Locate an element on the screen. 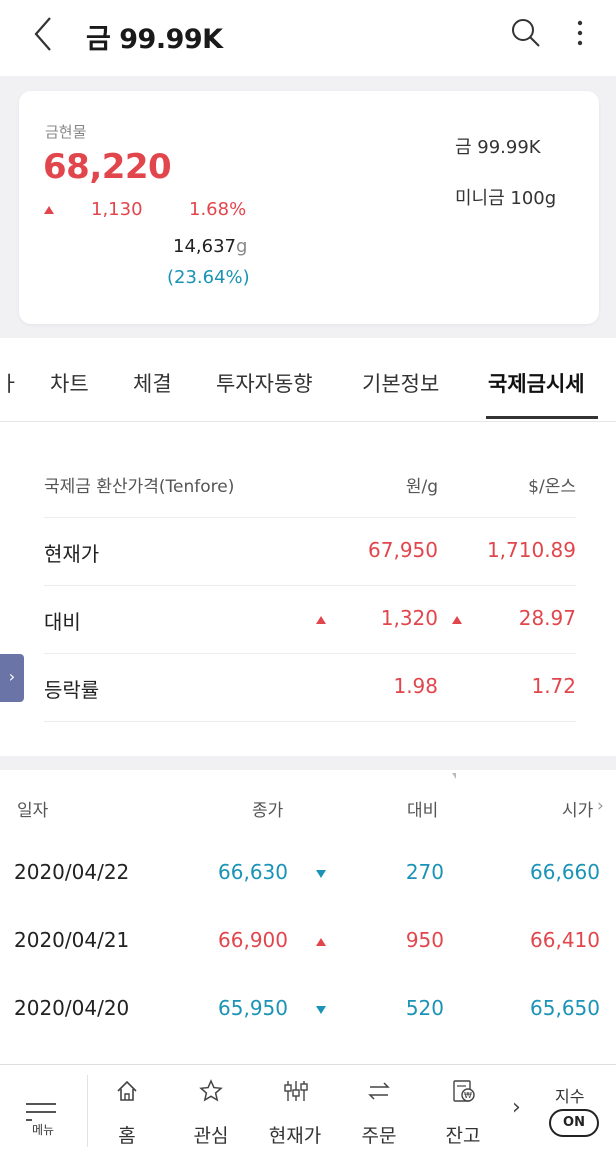  chevron-left-icon is located at coordinates (42, 34).